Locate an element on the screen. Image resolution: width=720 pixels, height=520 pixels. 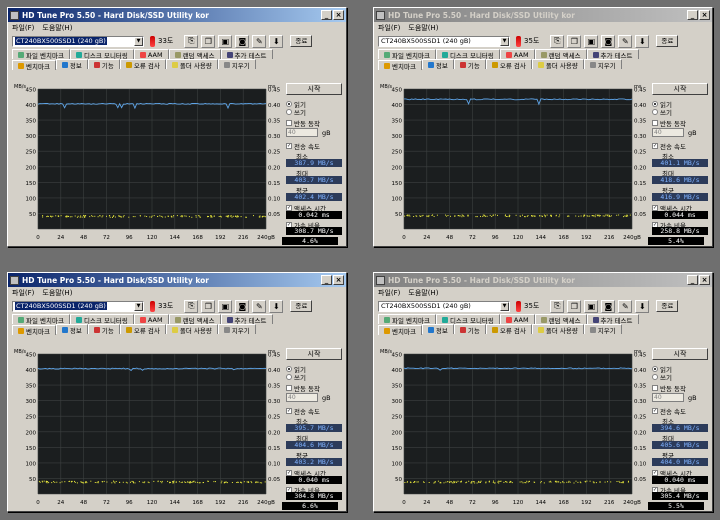
menu-help: 도움말(H) is located at coordinates (57, 293).